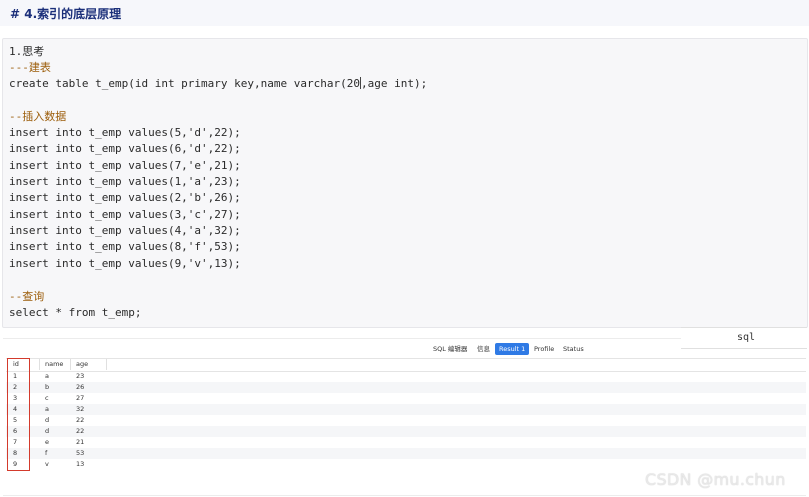  Describe the element at coordinates (125, 263) in the screenshot. I see `code-line-14: insert into t_emp values(9,'v',13);` at that location.